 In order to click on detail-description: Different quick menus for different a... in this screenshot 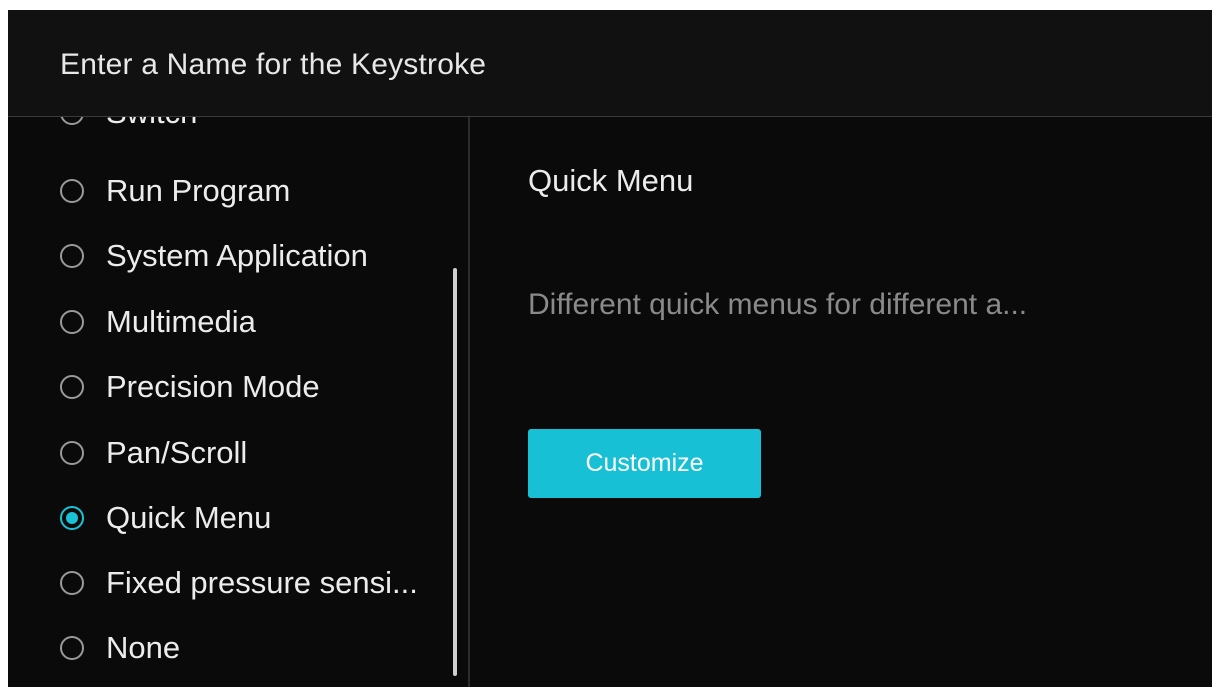, I will do `click(778, 304)`.